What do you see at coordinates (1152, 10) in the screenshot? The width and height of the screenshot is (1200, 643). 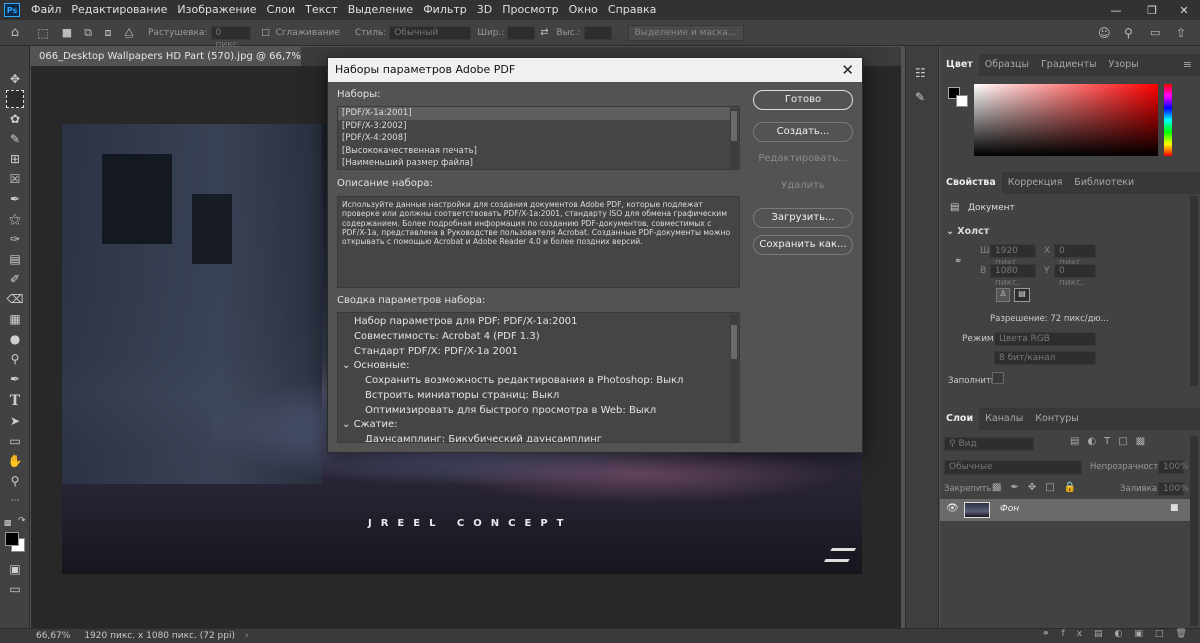 I see `restore-icon: ❐` at bounding box center [1152, 10].